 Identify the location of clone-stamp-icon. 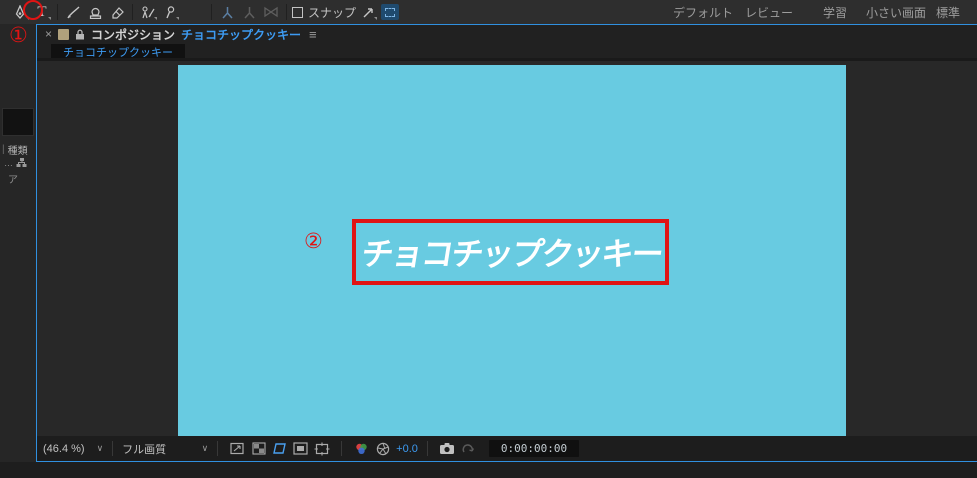
(95, 13).